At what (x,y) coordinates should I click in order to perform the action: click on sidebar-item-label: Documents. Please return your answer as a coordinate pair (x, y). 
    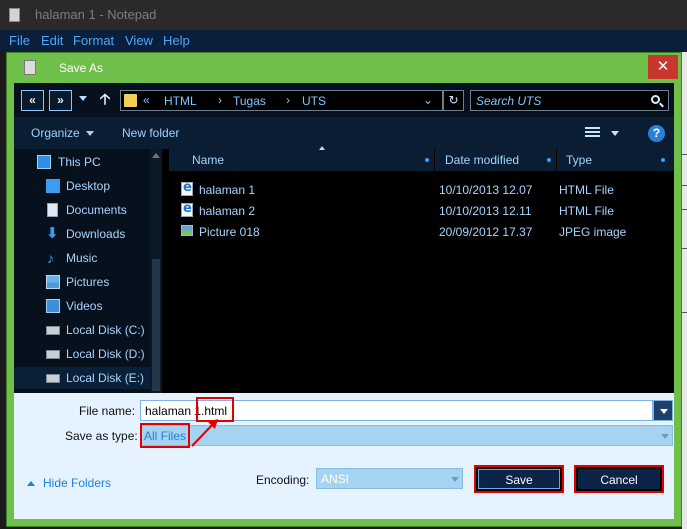
    Looking at the image, I should click on (96, 210).